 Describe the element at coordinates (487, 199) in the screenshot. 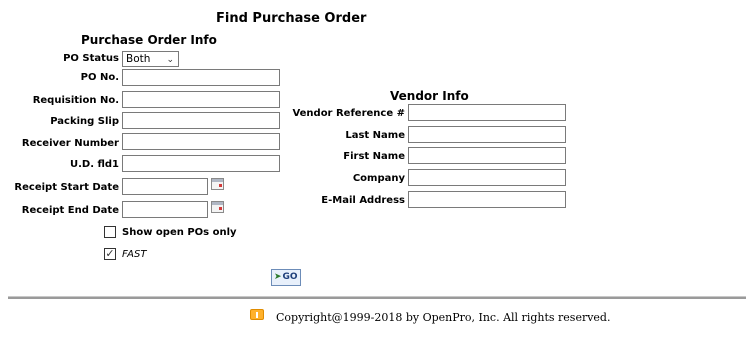

I see `email-input` at that location.